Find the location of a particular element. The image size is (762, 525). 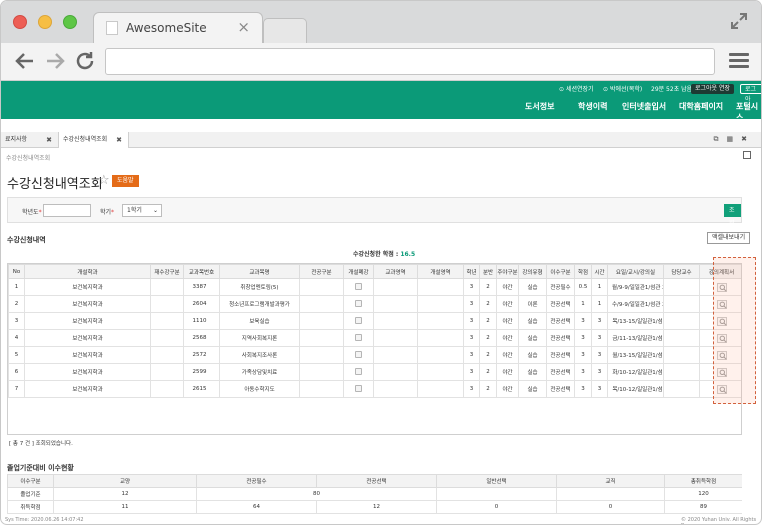

menu-portal: 포털시스 is located at coordinates (748, 112).